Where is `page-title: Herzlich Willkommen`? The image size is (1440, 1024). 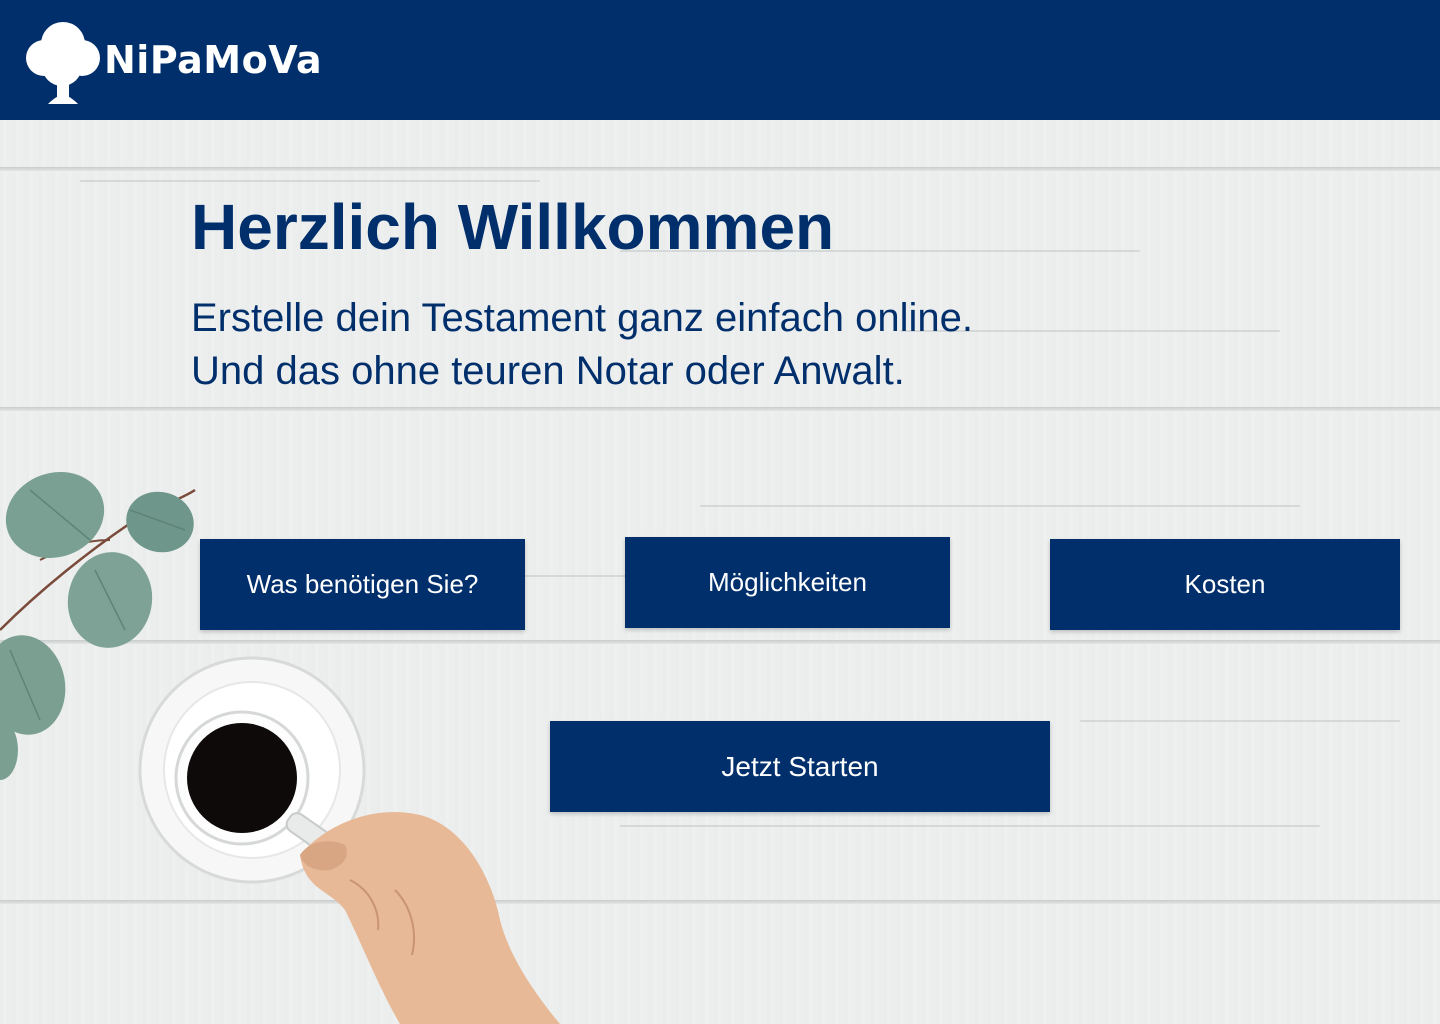 page-title: Herzlich Willkommen is located at coordinates (513, 227).